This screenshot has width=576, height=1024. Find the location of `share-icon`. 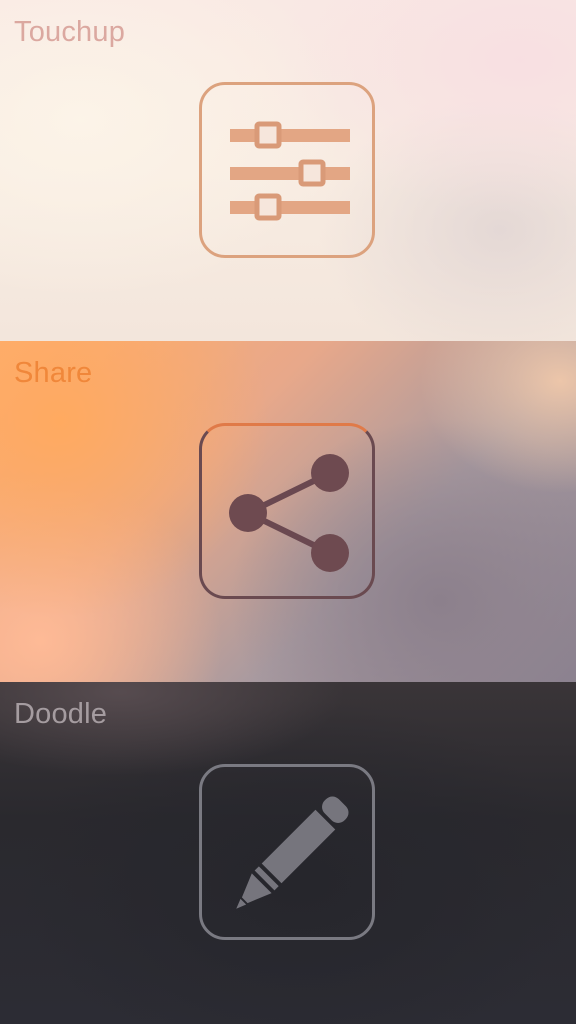

share-icon is located at coordinates (289, 513).